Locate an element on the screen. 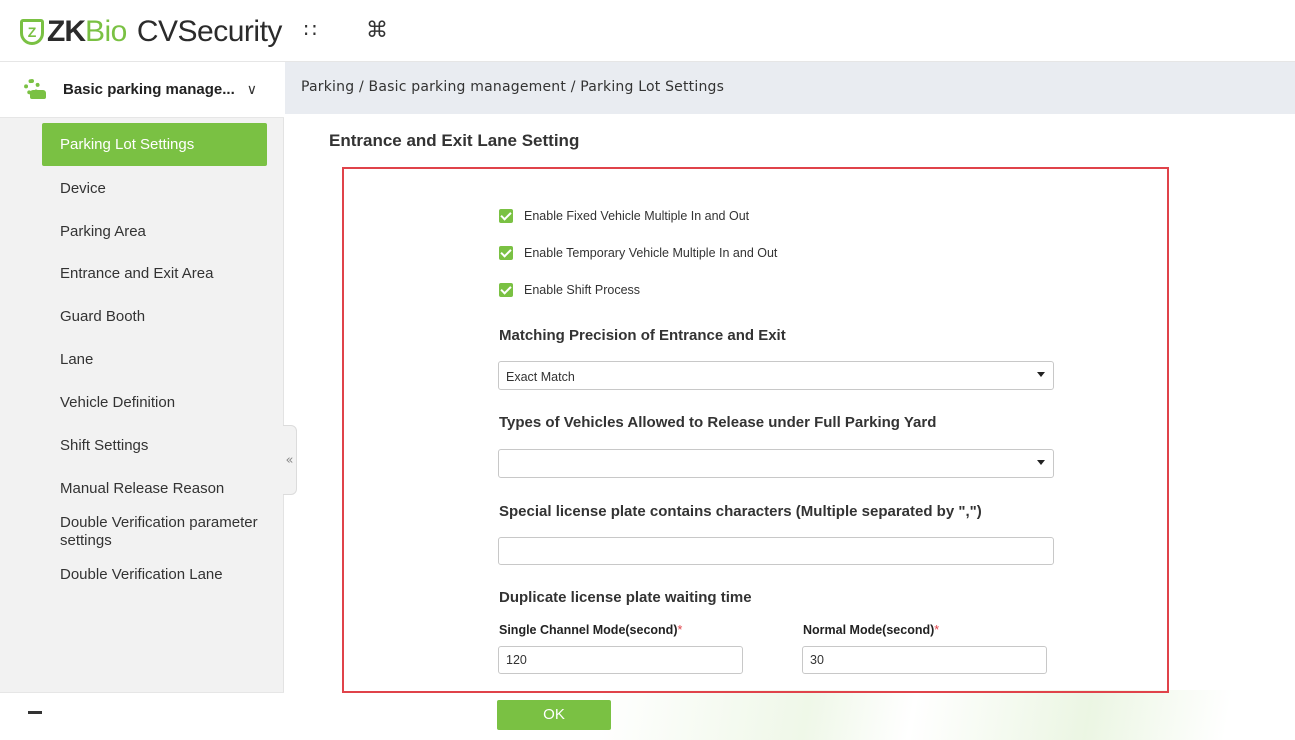 This screenshot has width=1295, height=740. logo-text-bio: Bio is located at coordinates (106, 31).